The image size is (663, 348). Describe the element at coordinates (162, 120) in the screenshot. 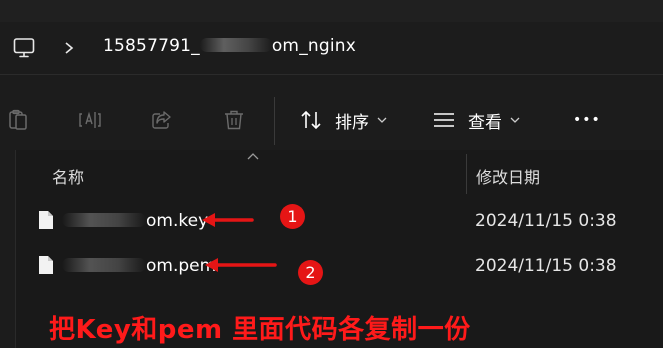

I see `share-icon` at that location.